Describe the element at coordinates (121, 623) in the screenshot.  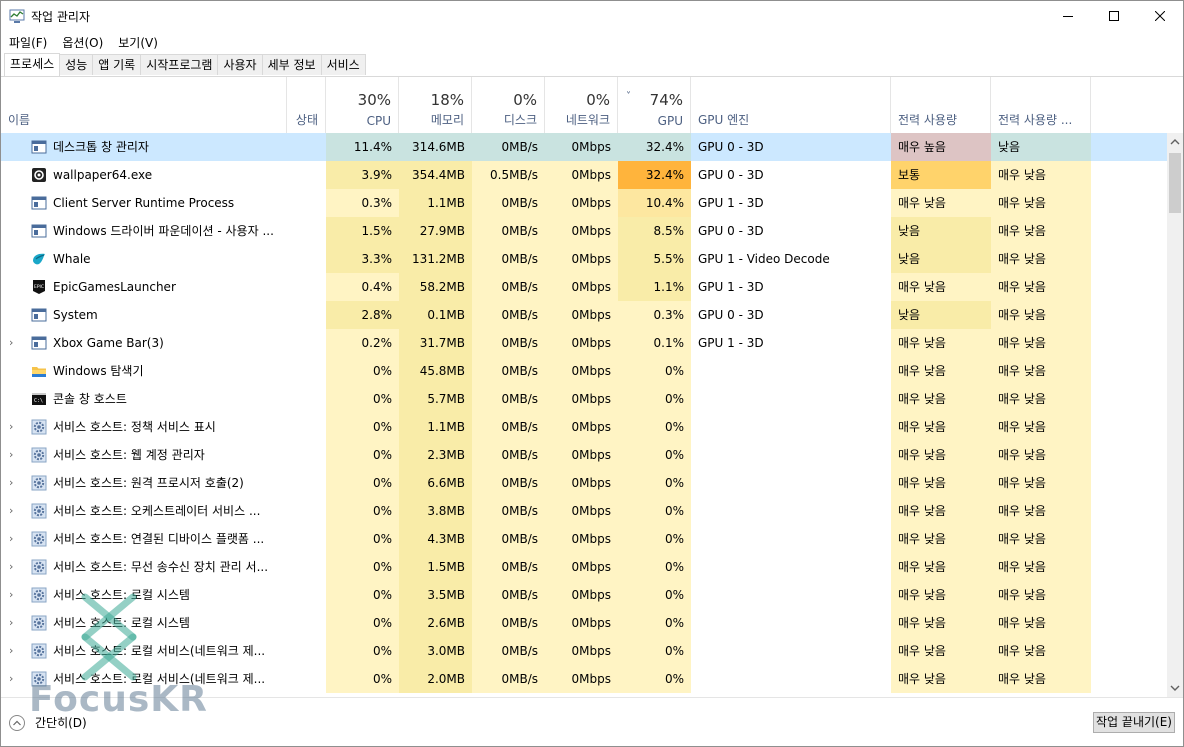
I see `process-name: 서비스 호스트: 로컬 시스템` at that location.